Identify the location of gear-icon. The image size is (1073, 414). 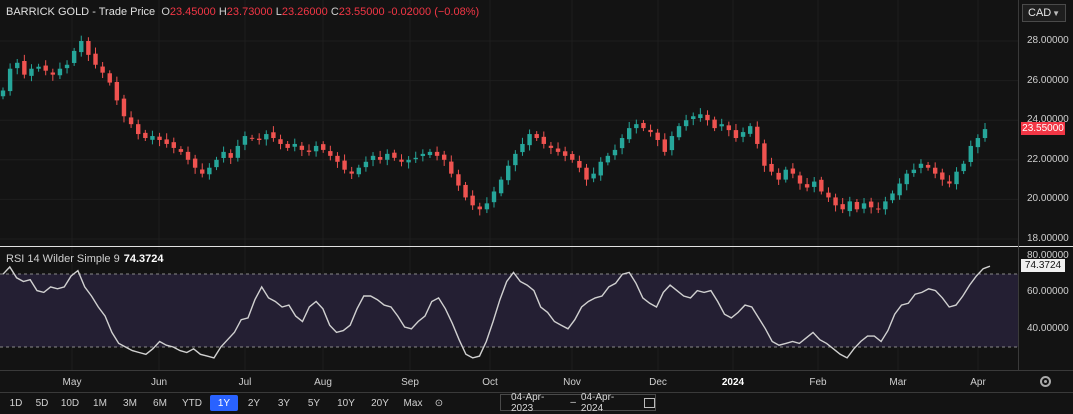
(1045, 381).